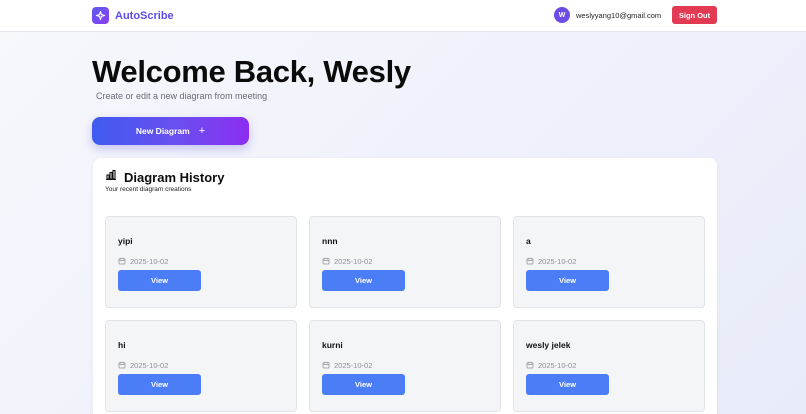 The height and width of the screenshot is (414, 806). I want to click on diagram-card: hi 2025-10-02 View, so click(201, 366).